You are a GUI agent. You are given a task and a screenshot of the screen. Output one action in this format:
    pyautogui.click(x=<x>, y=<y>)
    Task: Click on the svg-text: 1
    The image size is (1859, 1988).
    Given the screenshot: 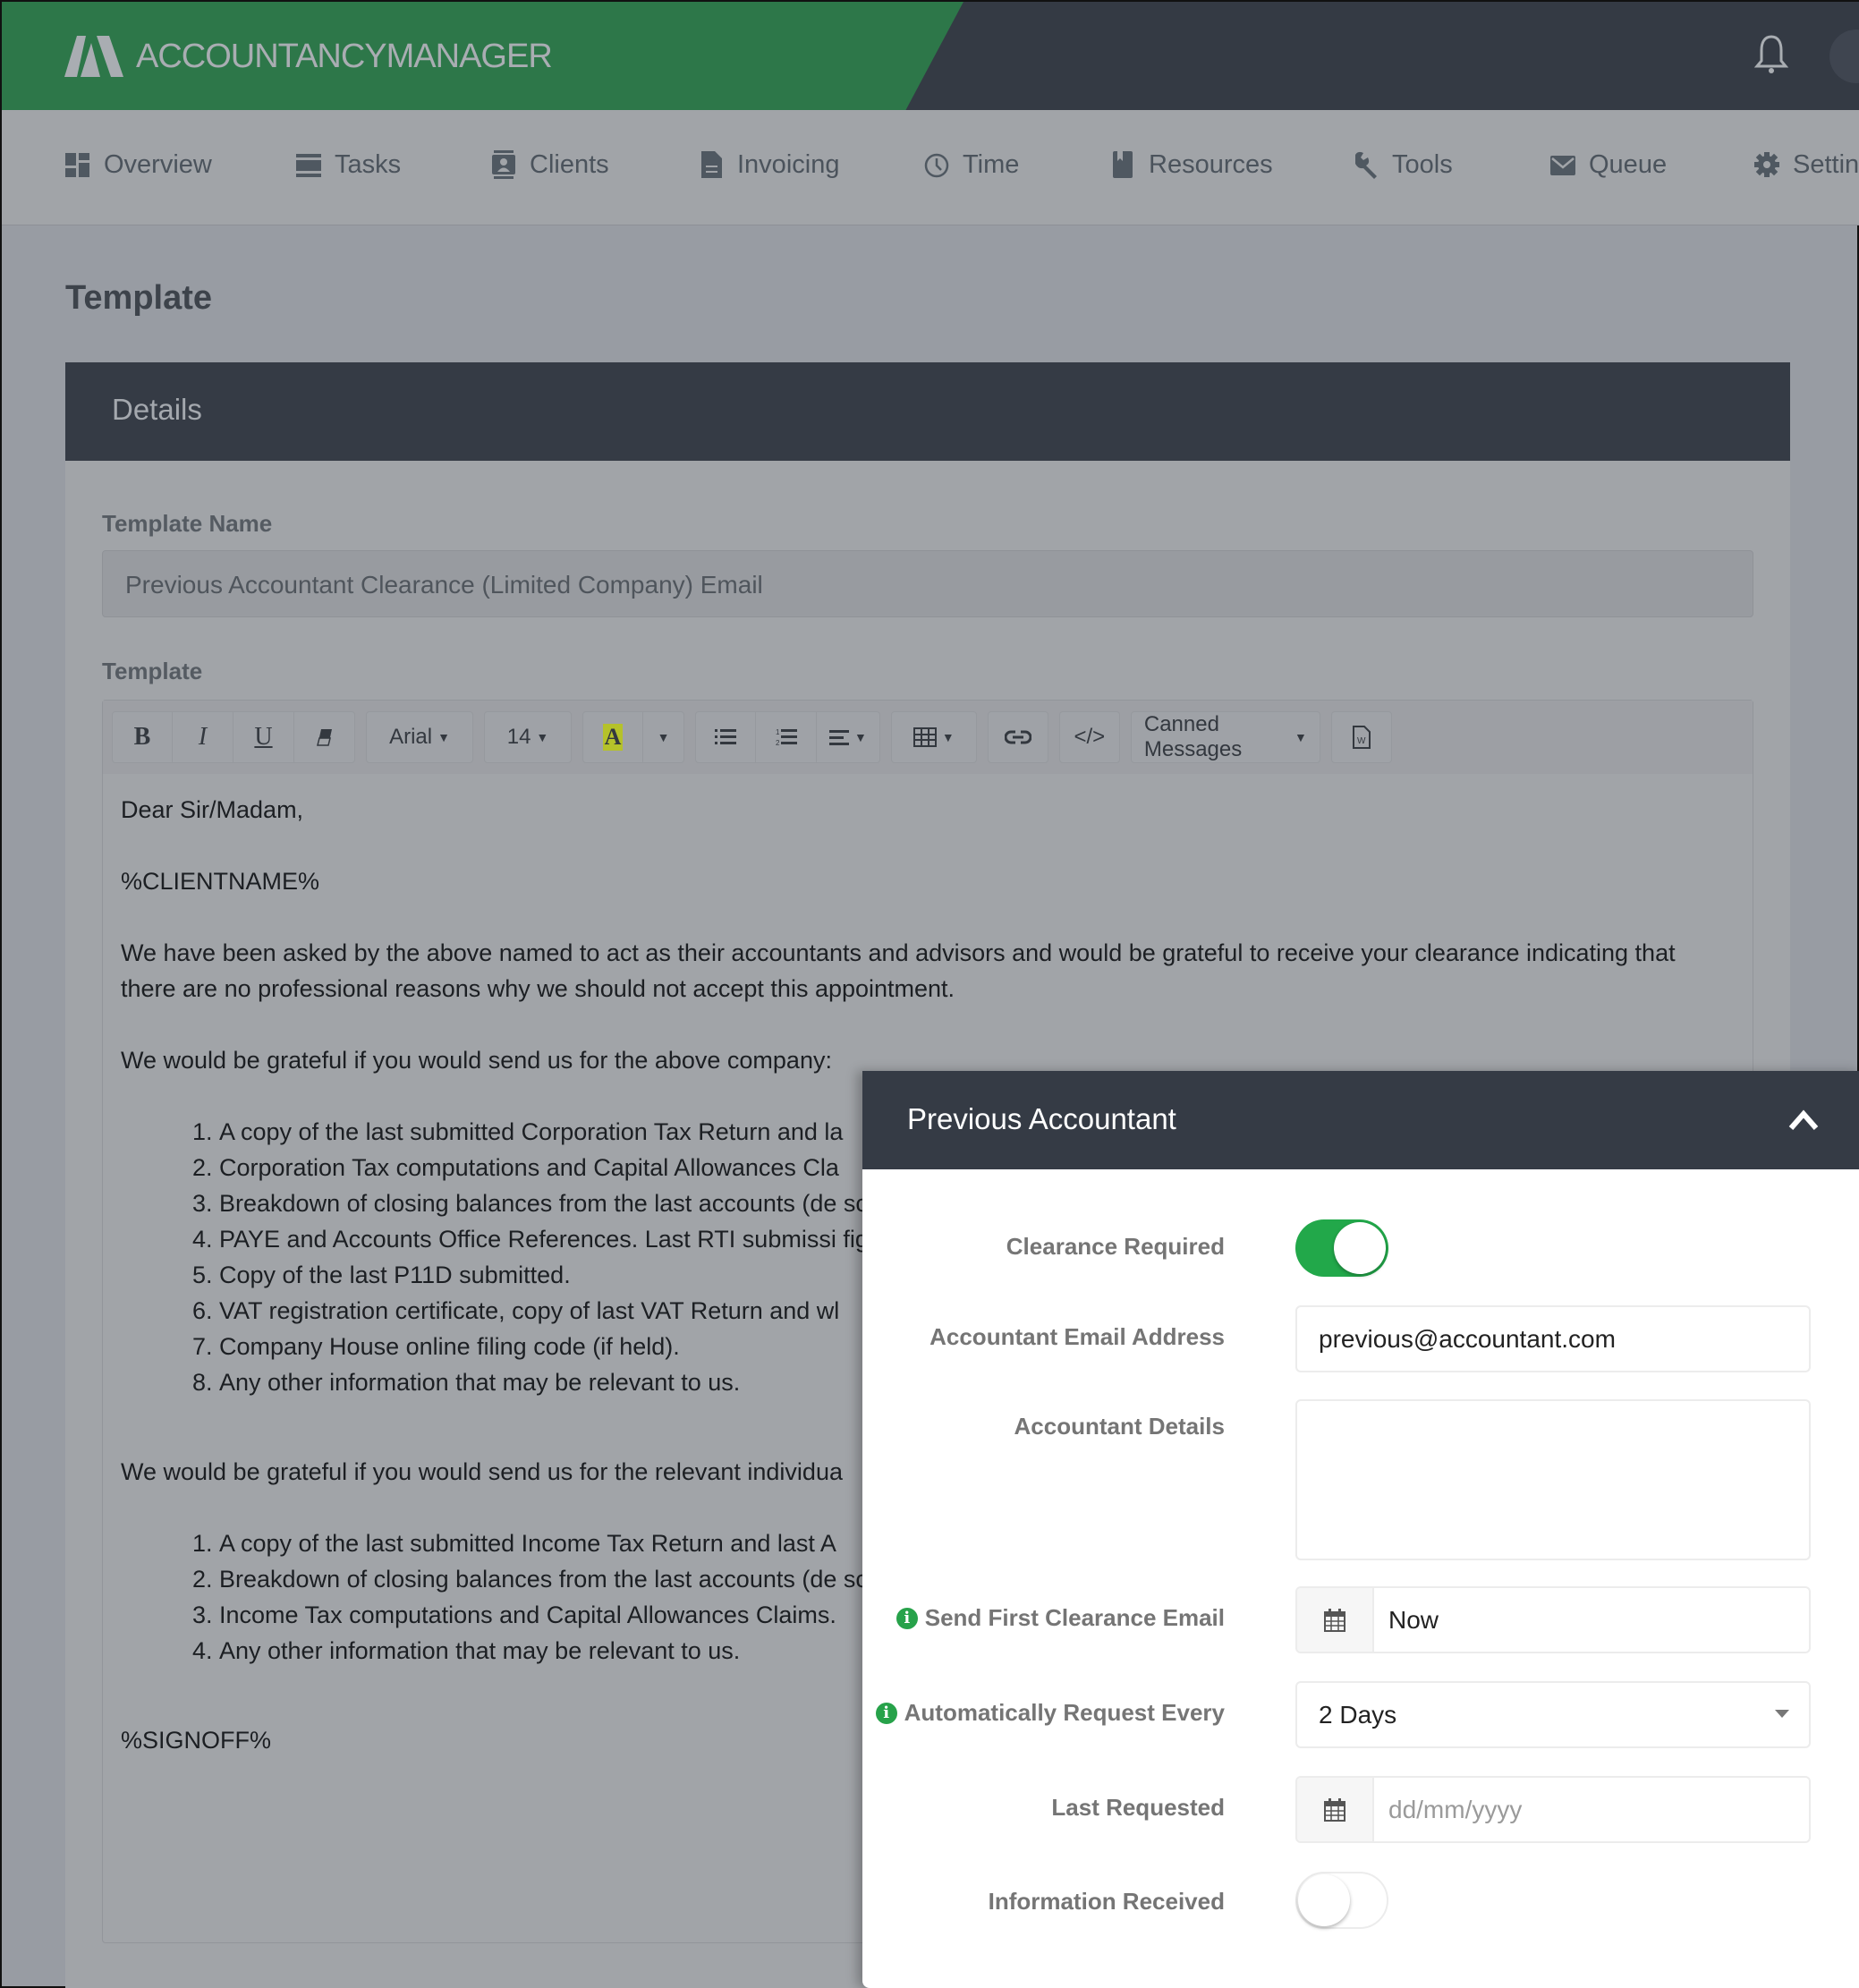 What is the action you would take?
    pyautogui.click(x=778, y=732)
    